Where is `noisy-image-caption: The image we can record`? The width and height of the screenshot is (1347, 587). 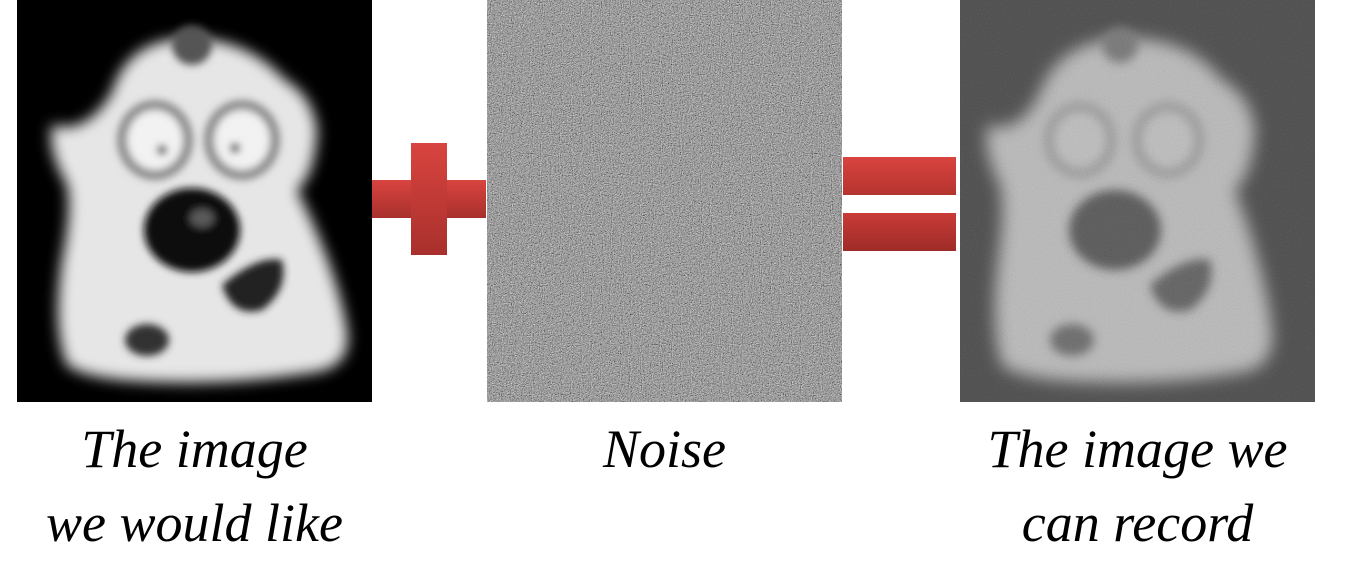 noisy-image-caption: The image we can record is located at coordinates (1137, 486).